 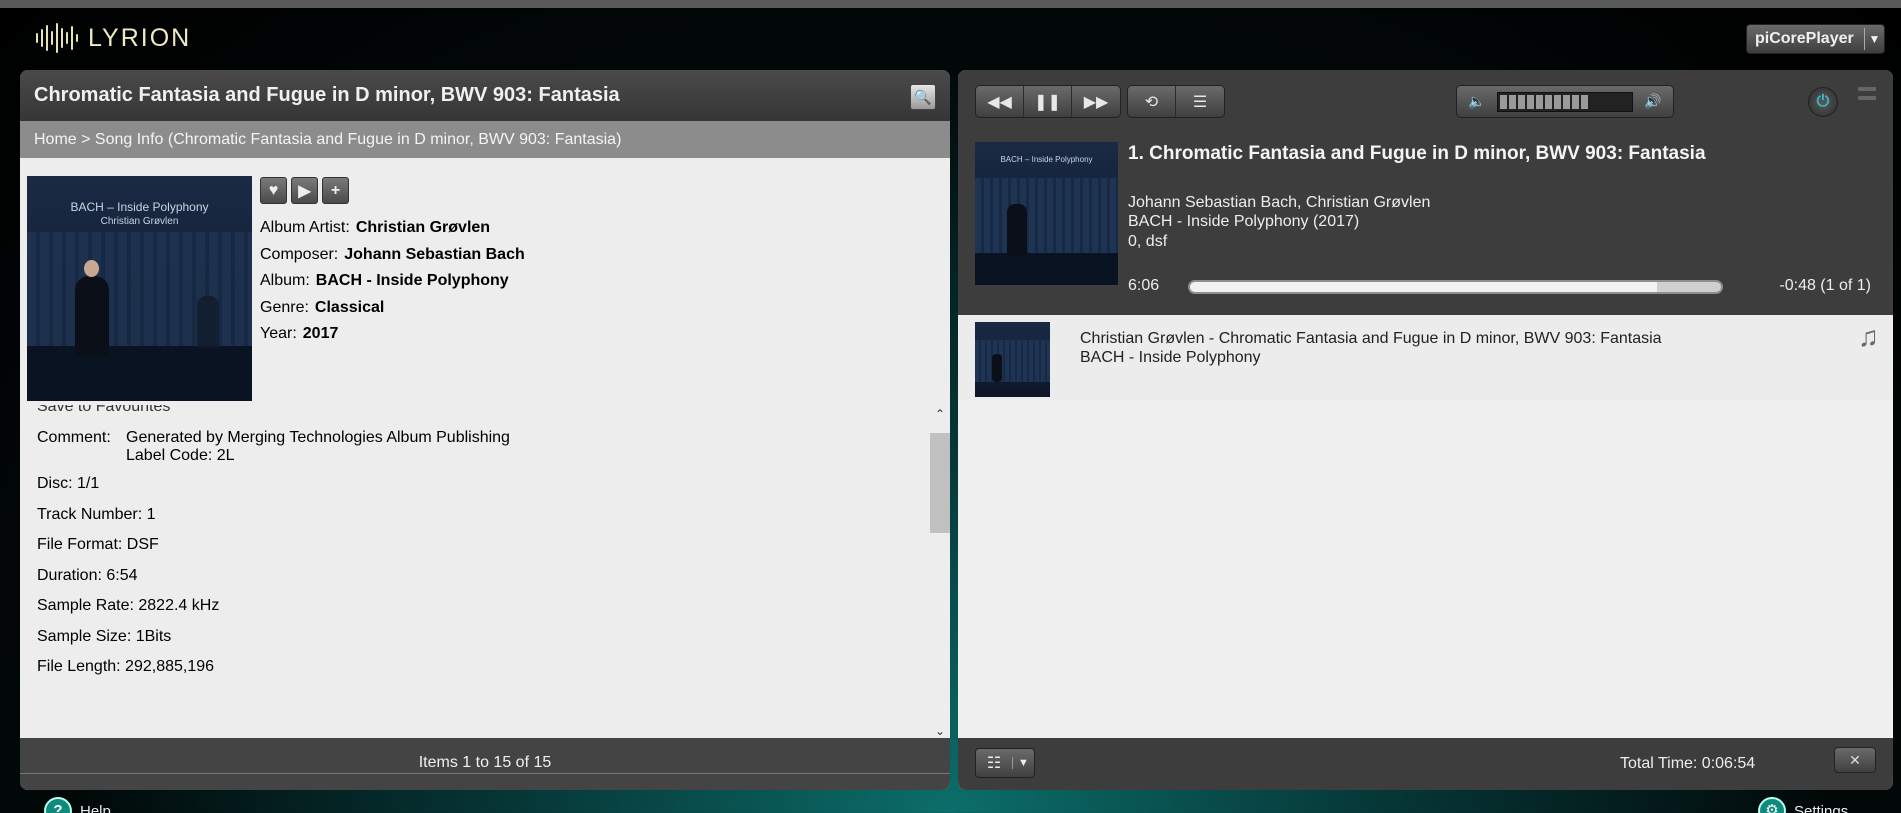 I want to click on play-icon: ▶, so click(x=304, y=191).